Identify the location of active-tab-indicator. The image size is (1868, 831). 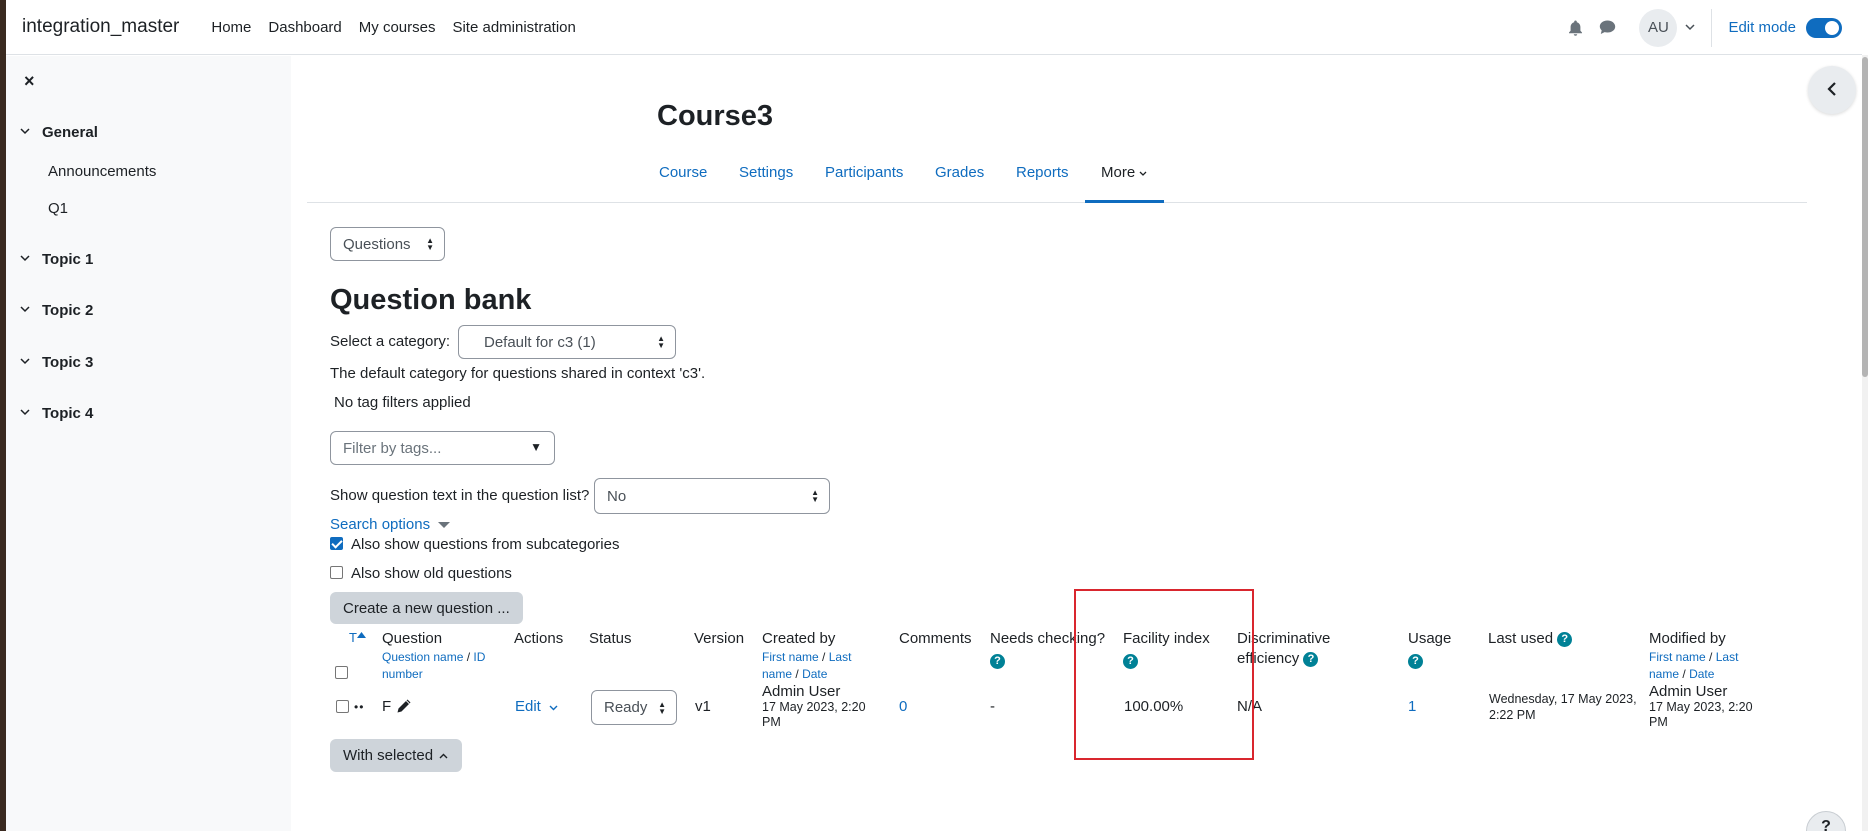
(1124, 201).